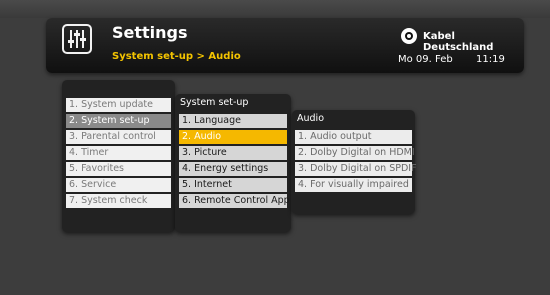 This screenshot has width=550, height=295. Describe the element at coordinates (118, 153) in the screenshot. I see `menu-item-timer: 4. Timer` at that location.